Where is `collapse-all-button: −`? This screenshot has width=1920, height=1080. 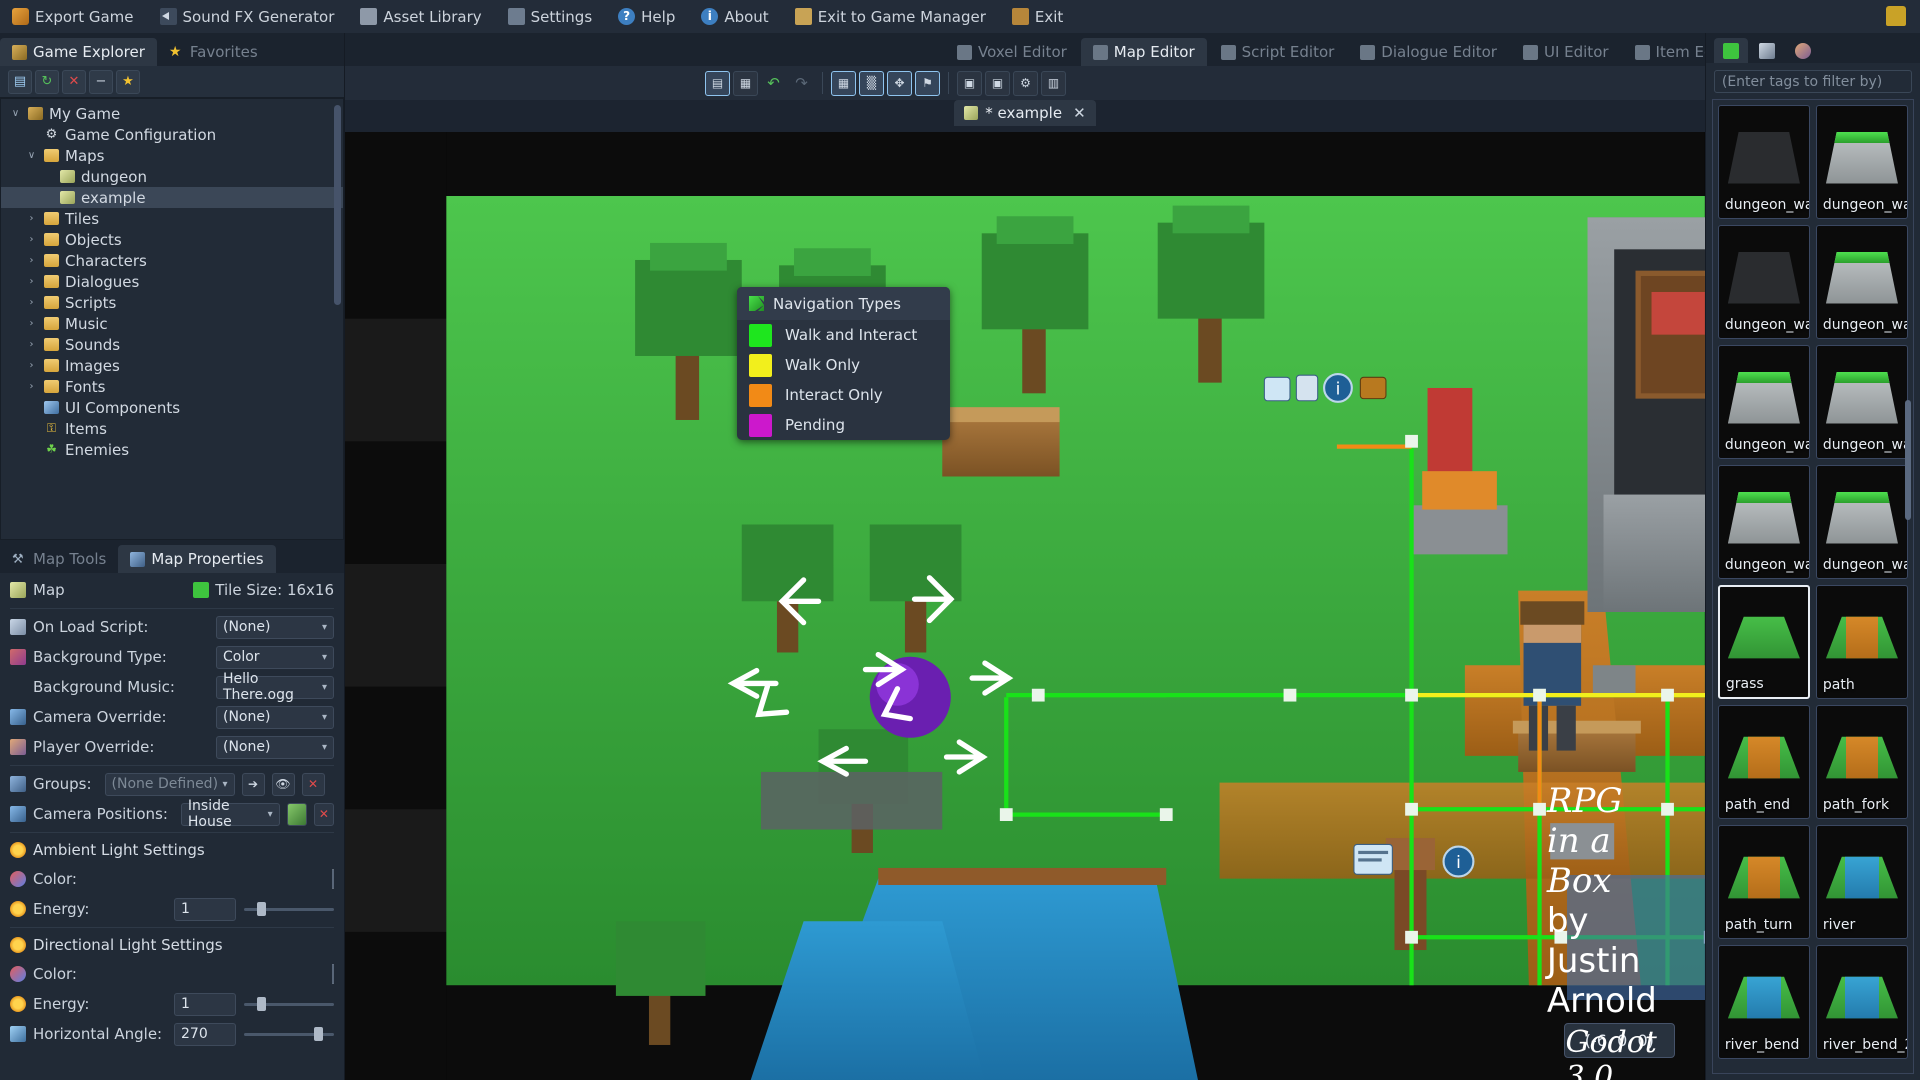 collapse-all-button: − is located at coordinates (101, 81).